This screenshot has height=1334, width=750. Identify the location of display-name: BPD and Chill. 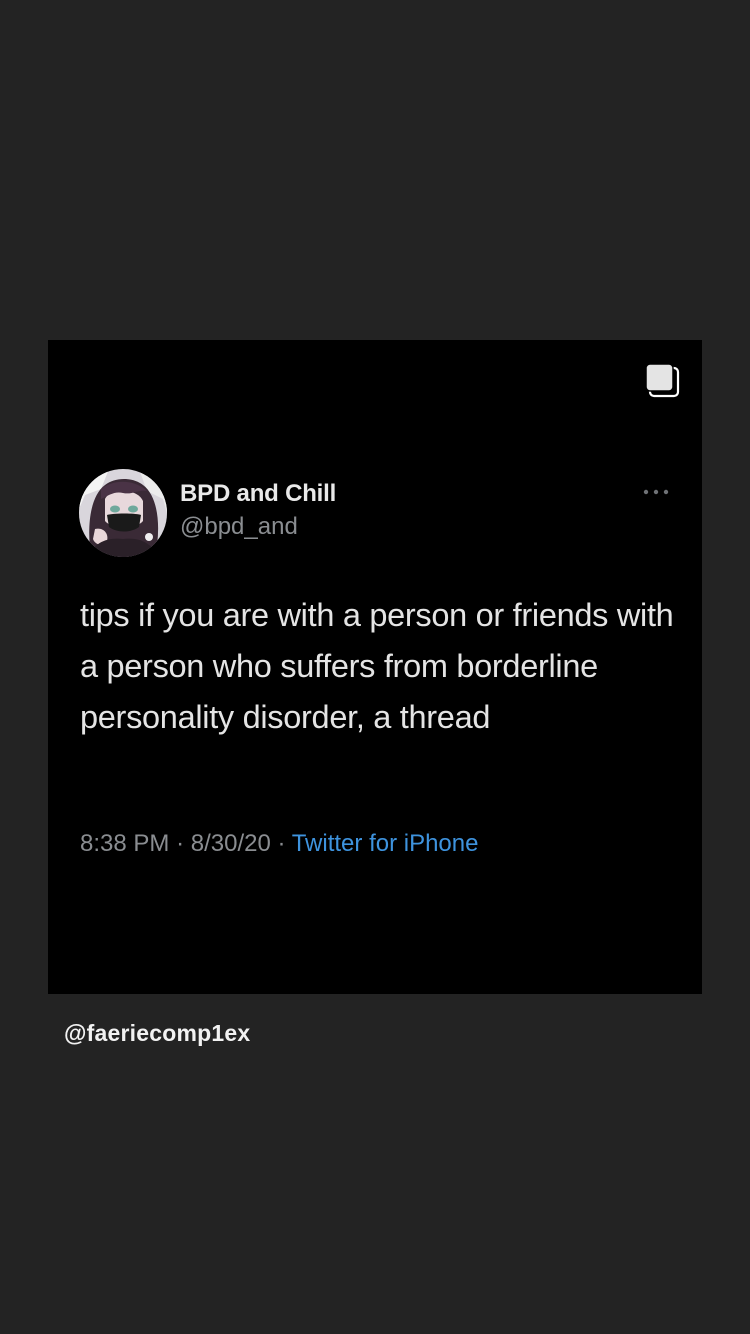
(258, 494).